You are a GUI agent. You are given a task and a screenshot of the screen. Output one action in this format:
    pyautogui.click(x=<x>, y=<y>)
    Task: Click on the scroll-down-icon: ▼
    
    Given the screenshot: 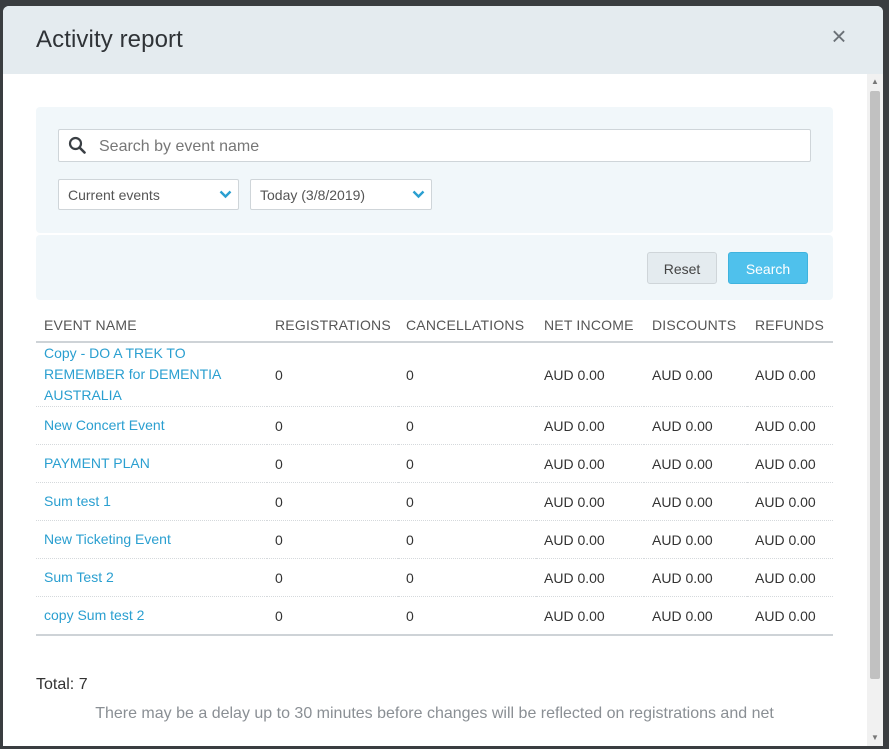 What is the action you would take?
    pyautogui.click(x=875, y=738)
    